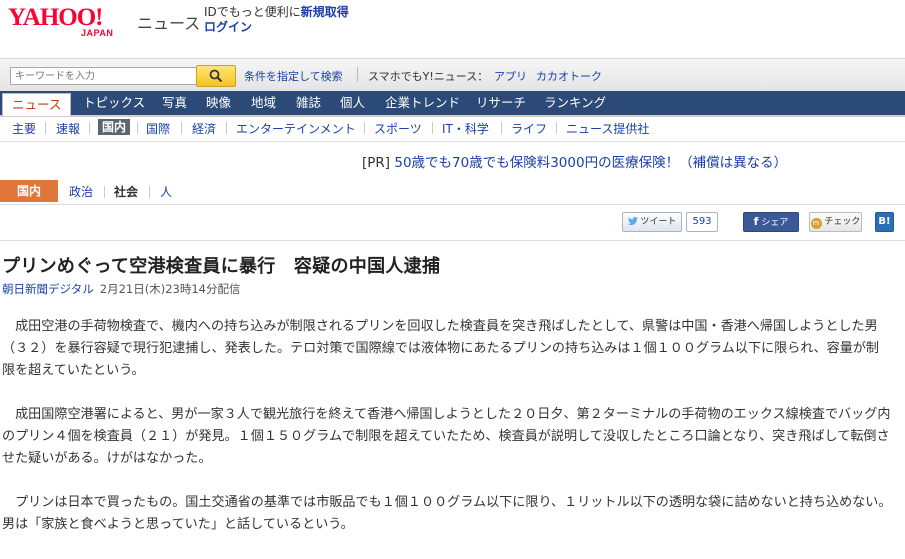 The image size is (905, 559). Describe the element at coordinates (465, 128) in the screenshot. I see `subnav-it-science: IT・科学` at that location.